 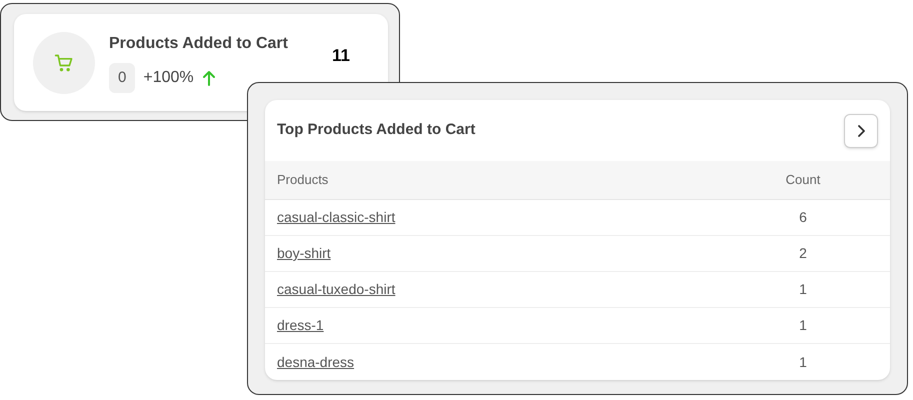 I want to click on product-link: boy-shirt, so click(x=304, y=253).